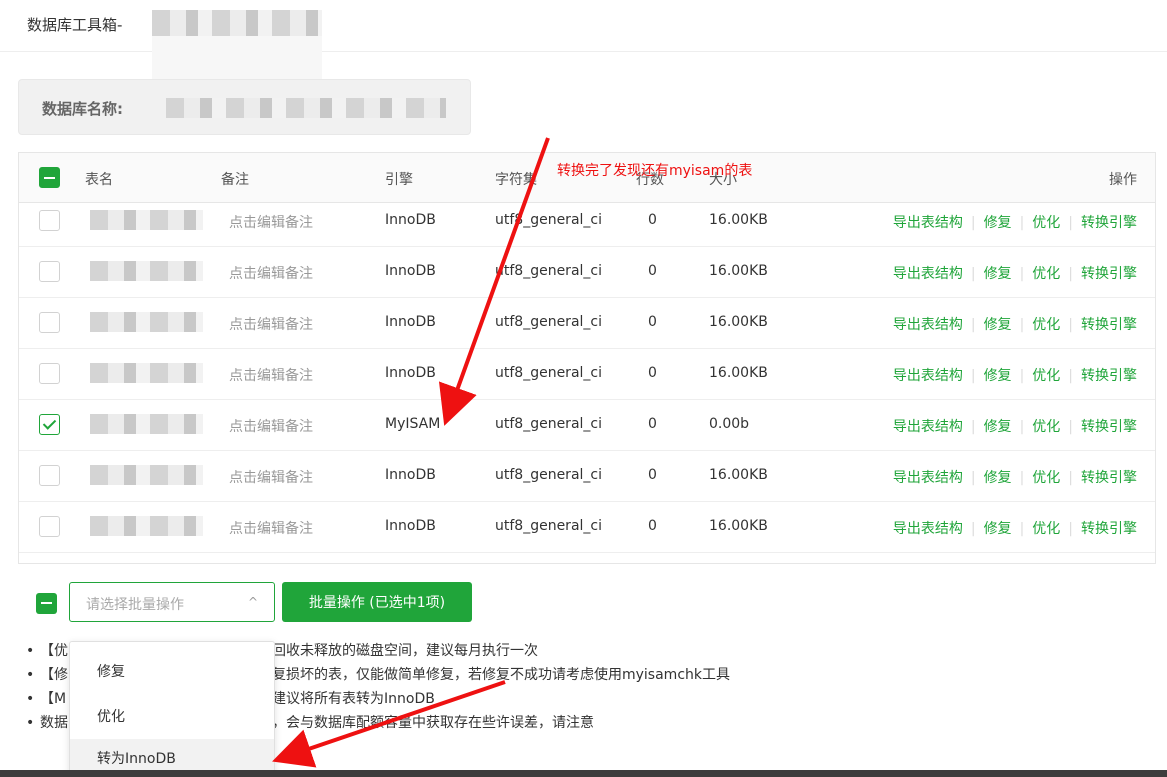 Image resolution: width=1167 pixels, height=777 pixels. What do you see at coordinates (235, 180) in the screenshot?
I see `column-note: 备注` at bounding box center [235, 180].